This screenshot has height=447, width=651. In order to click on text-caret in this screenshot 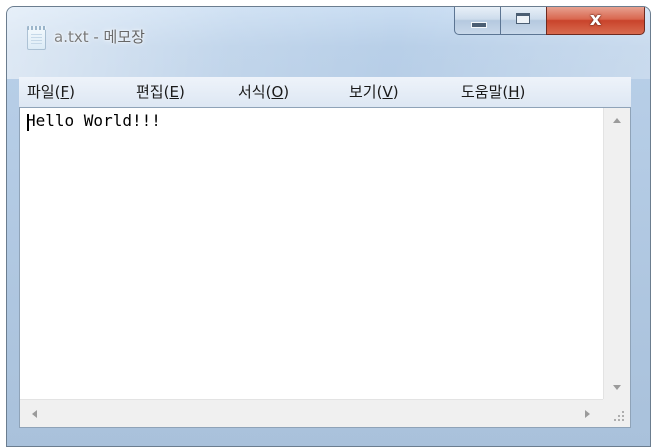, I will do `click(28, 122)`.